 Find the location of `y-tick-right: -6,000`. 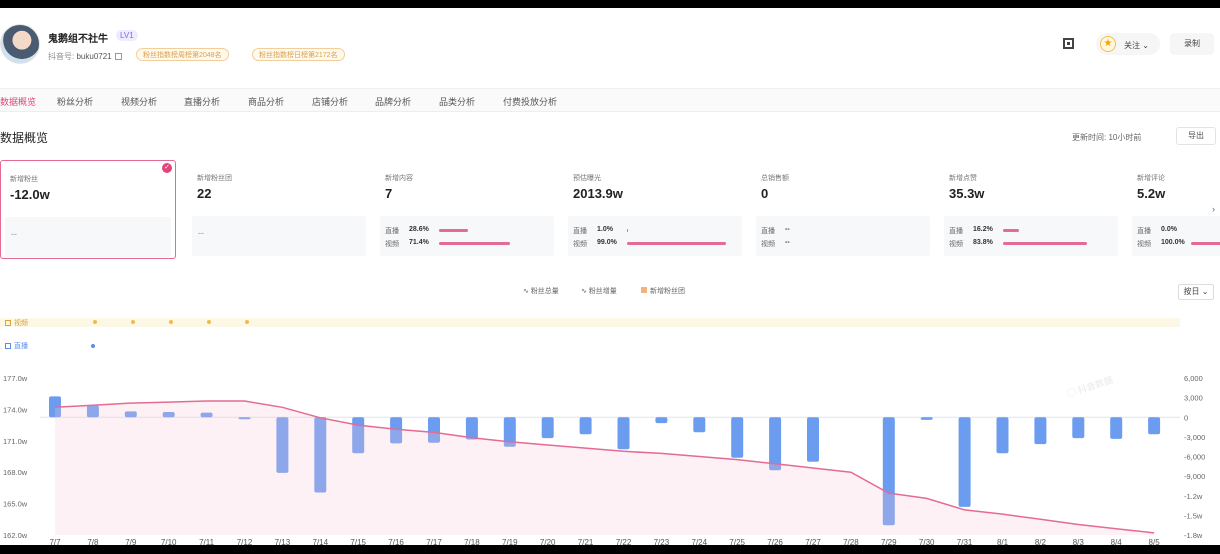

y-tick-right: -6,000 is located at coordinates (1194, 457).